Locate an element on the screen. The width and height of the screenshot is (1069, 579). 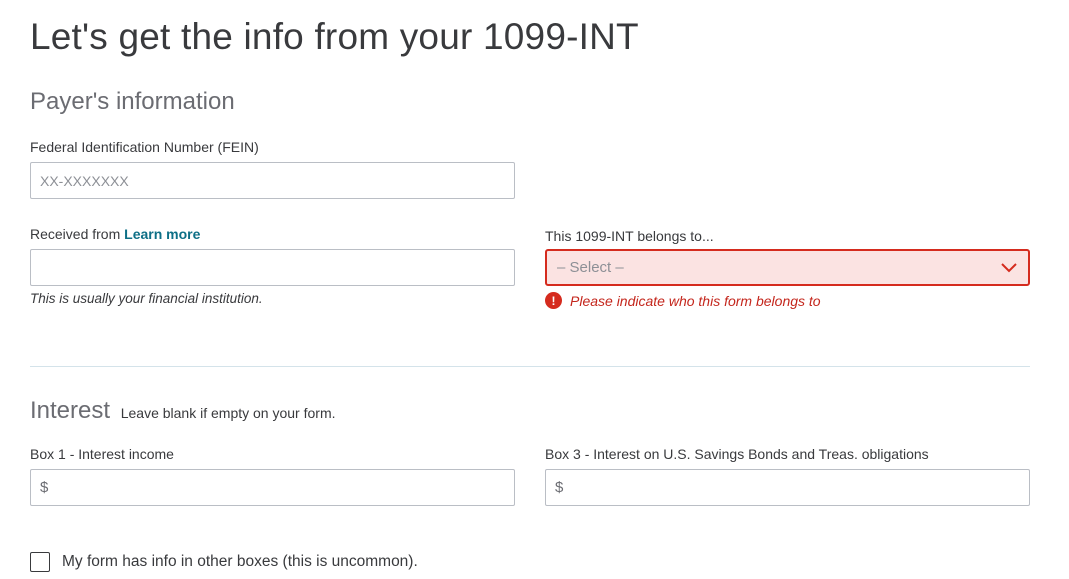
box1-field: $ is located at coordinates (272, 487).